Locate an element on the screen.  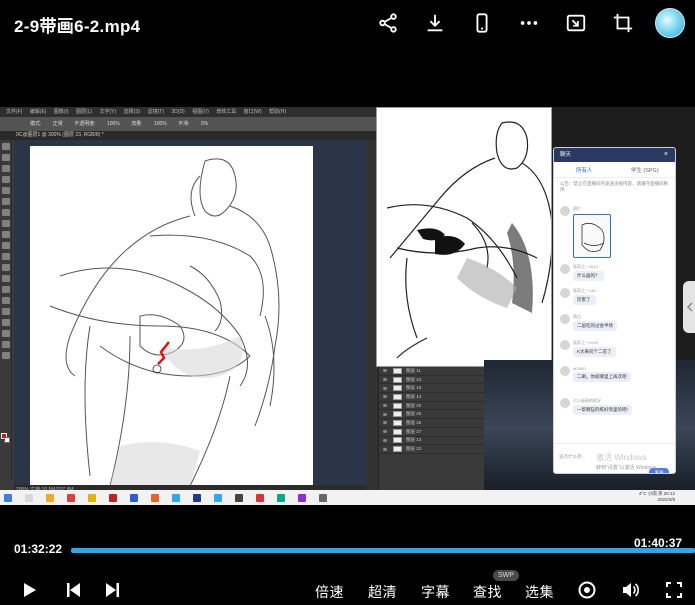
crop-icon is located at coordinates (623, 23).